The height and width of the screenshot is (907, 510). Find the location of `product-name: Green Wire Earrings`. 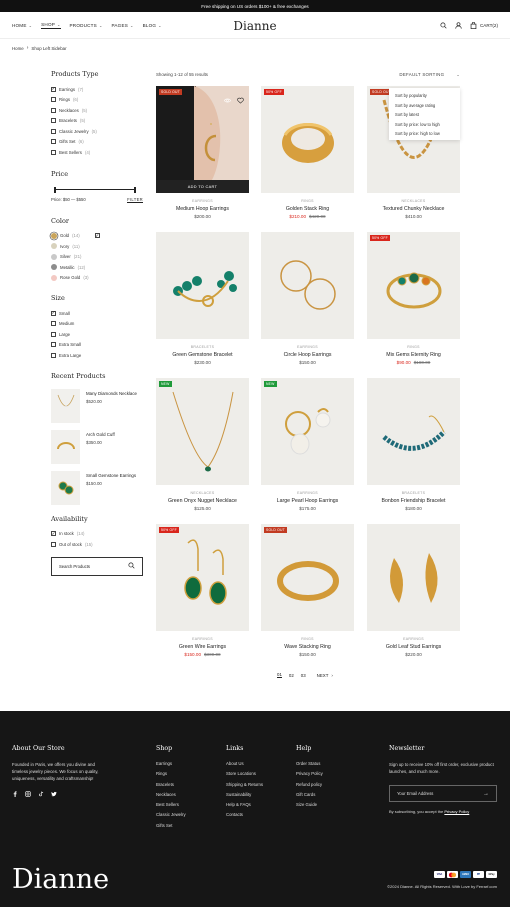

product-name: Green Wire Earrings is located at coordinates (202, 647).